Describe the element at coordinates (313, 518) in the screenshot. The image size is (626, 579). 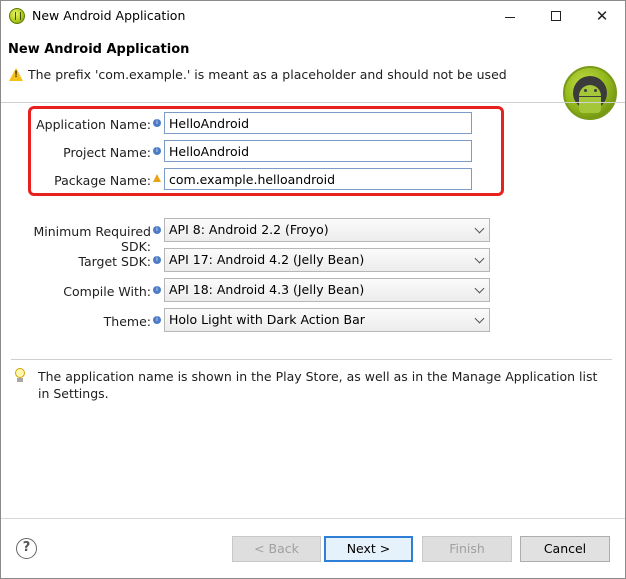
I see `footer-divider` at that location.